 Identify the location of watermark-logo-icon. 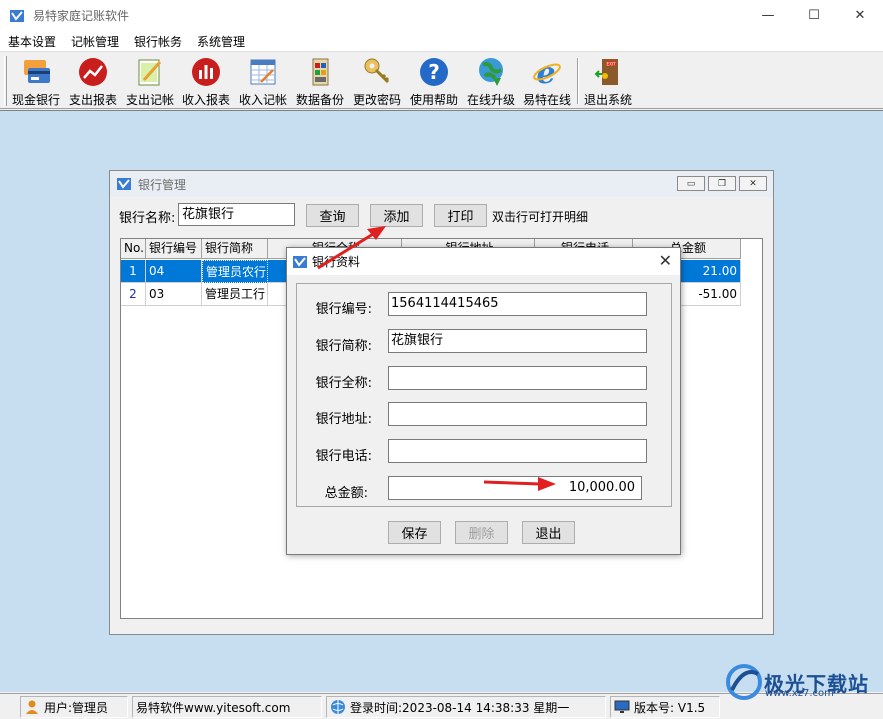
(744, 682).